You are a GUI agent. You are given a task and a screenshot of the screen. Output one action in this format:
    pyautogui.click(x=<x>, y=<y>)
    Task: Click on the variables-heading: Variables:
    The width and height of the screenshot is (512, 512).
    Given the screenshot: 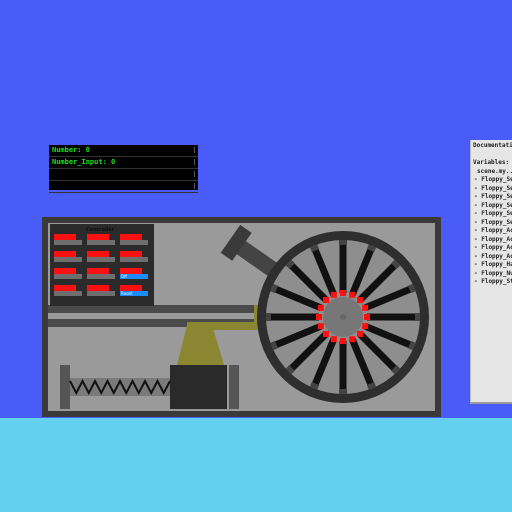 What is the action you would take?
    pyautogui.click(x=491, y=162)
    